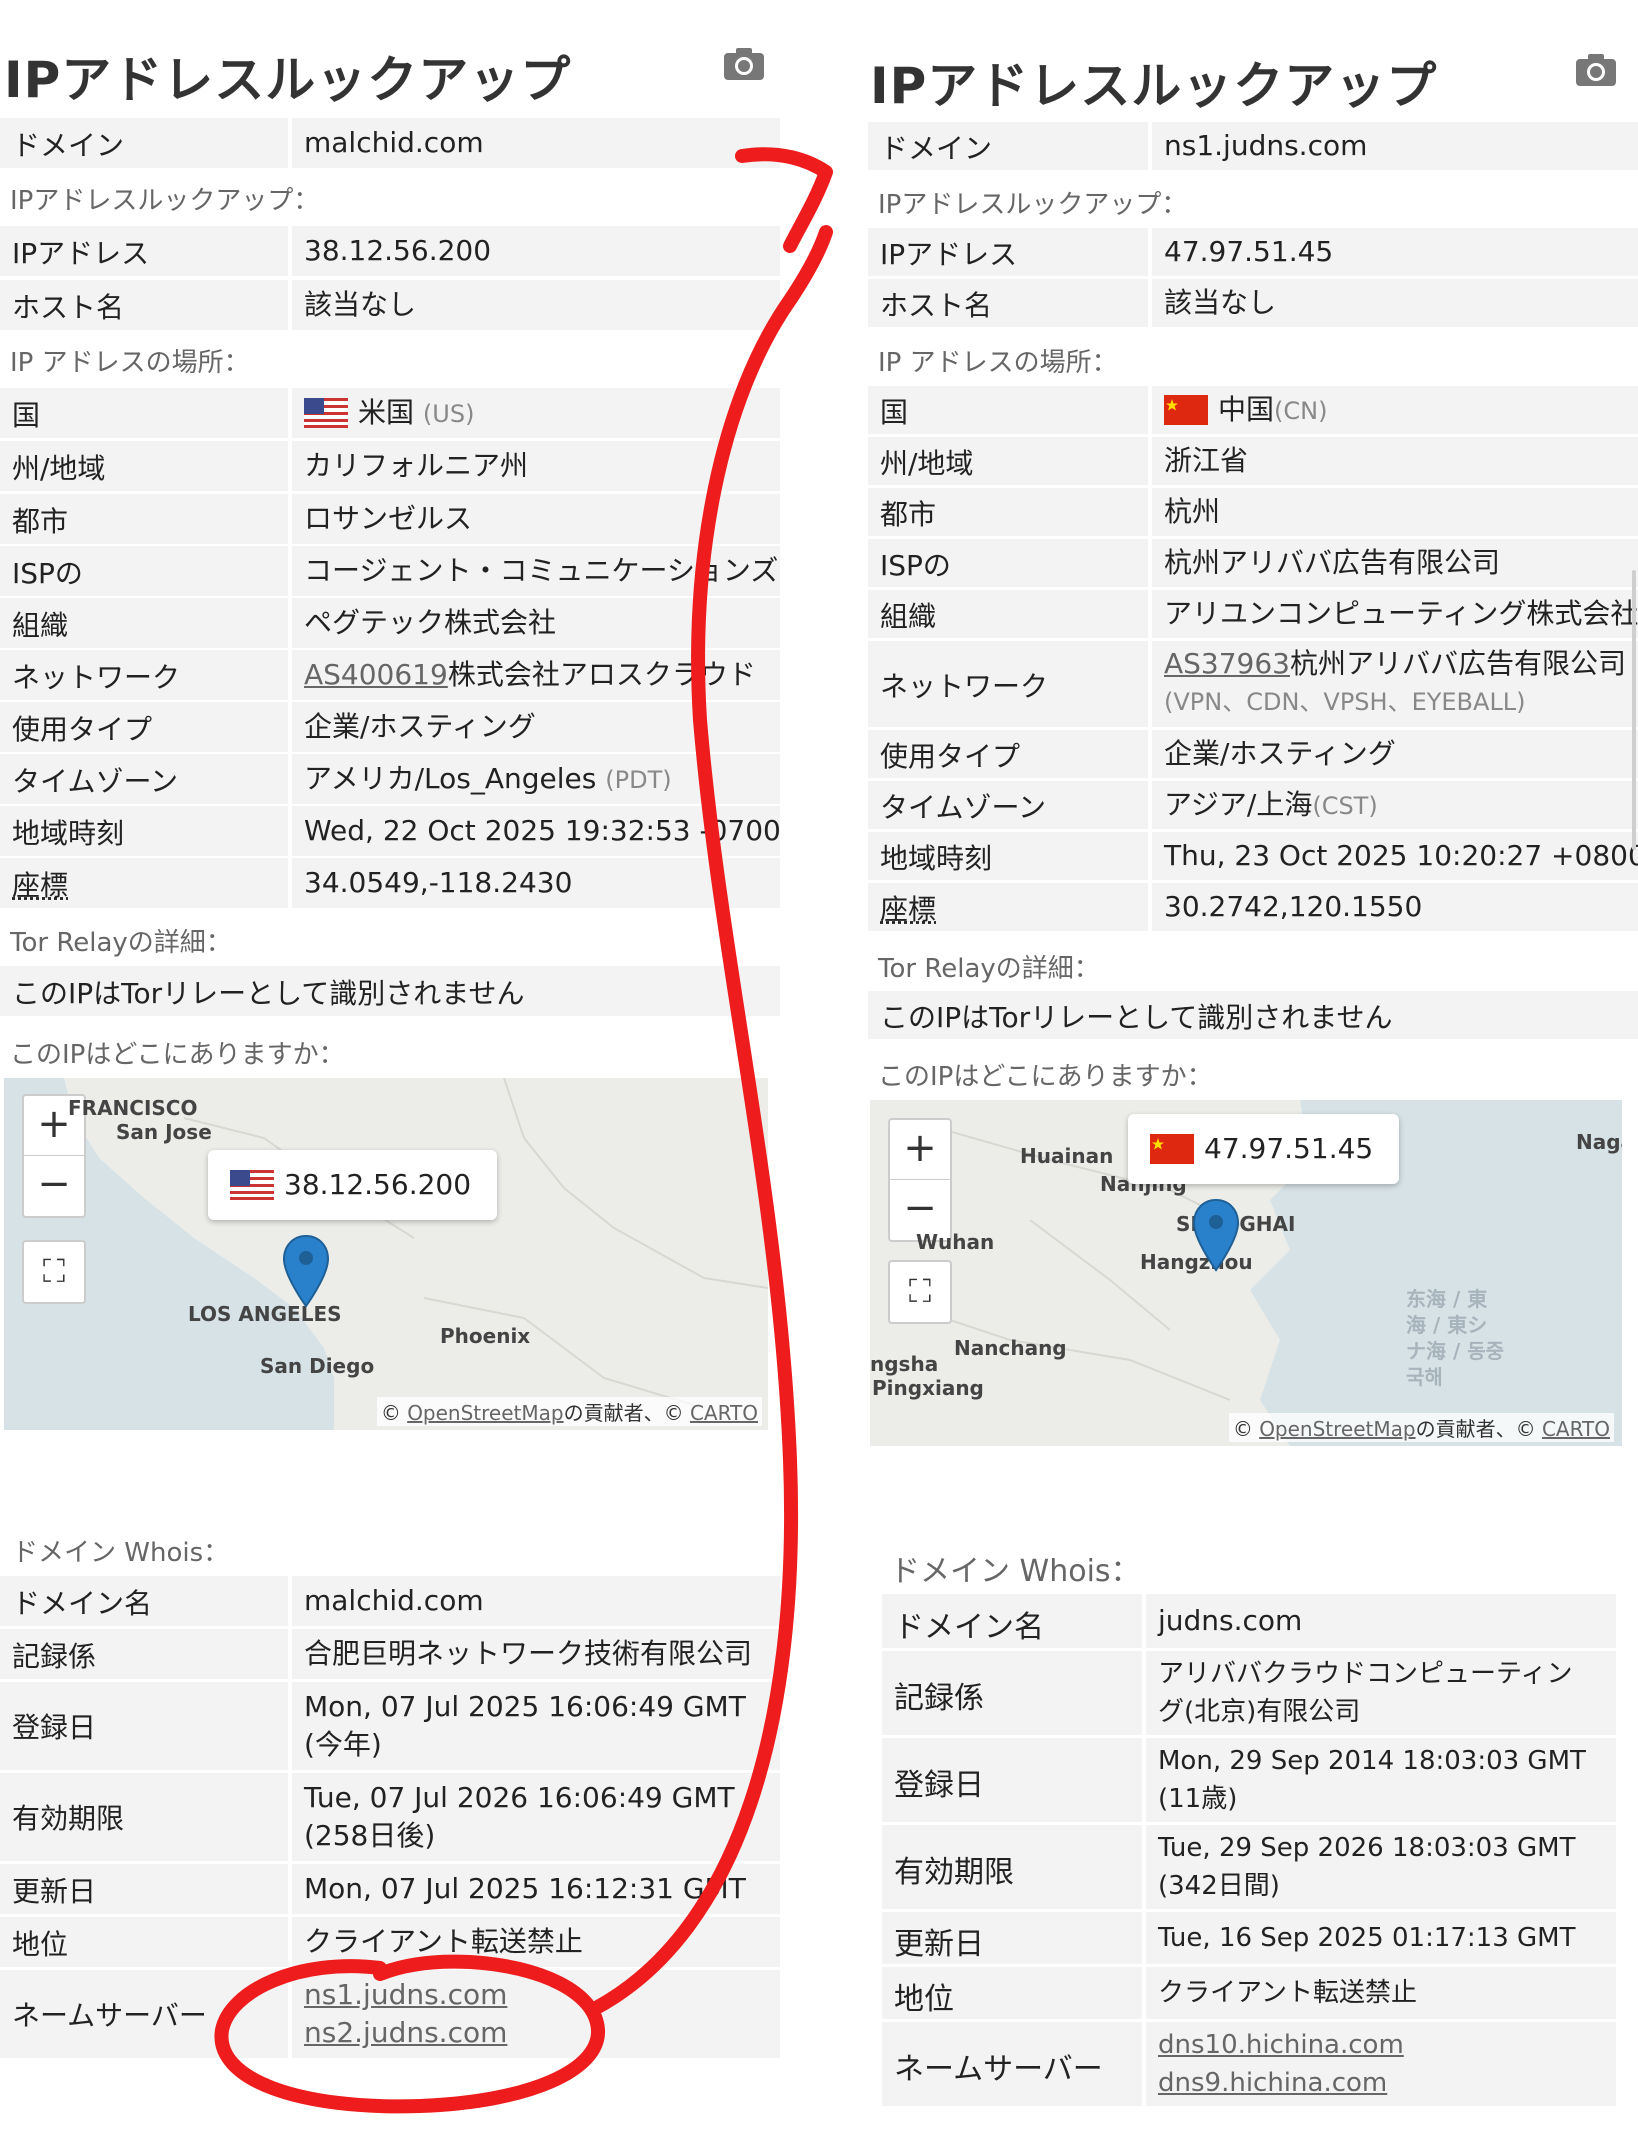  I want to click on map-city-label: Nanchang, so click(1010, 1348).